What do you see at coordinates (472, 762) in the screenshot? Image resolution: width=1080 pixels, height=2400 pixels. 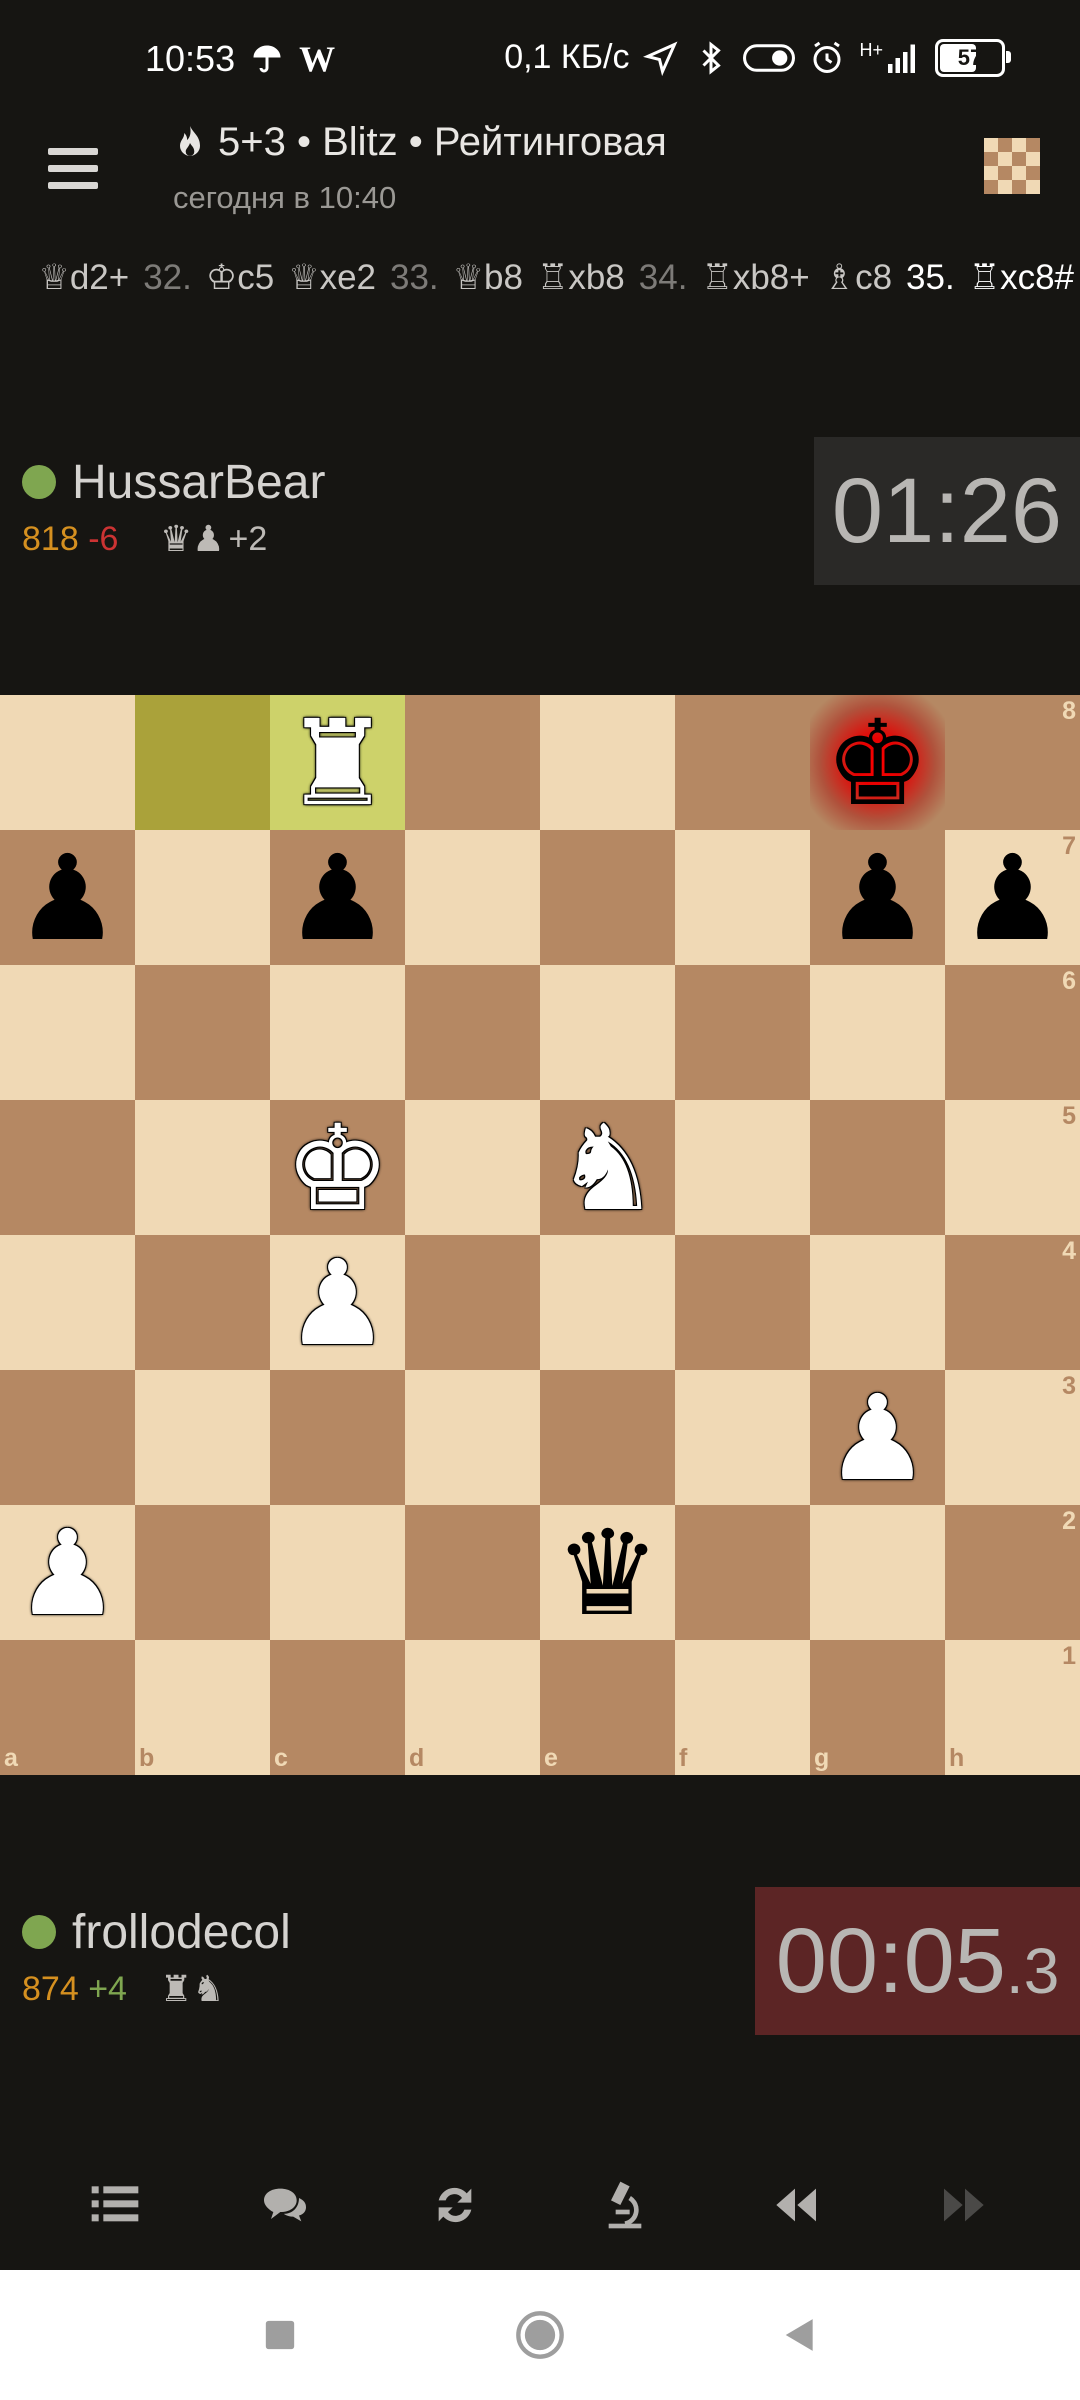 I see `square-d8` at bounding box center [472, 762].